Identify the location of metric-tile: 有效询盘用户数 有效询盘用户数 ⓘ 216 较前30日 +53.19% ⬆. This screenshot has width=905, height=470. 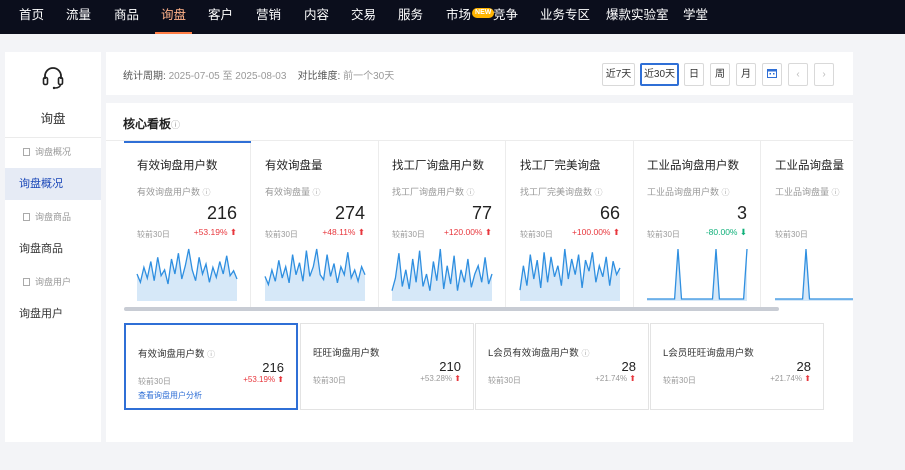
(187, 224).